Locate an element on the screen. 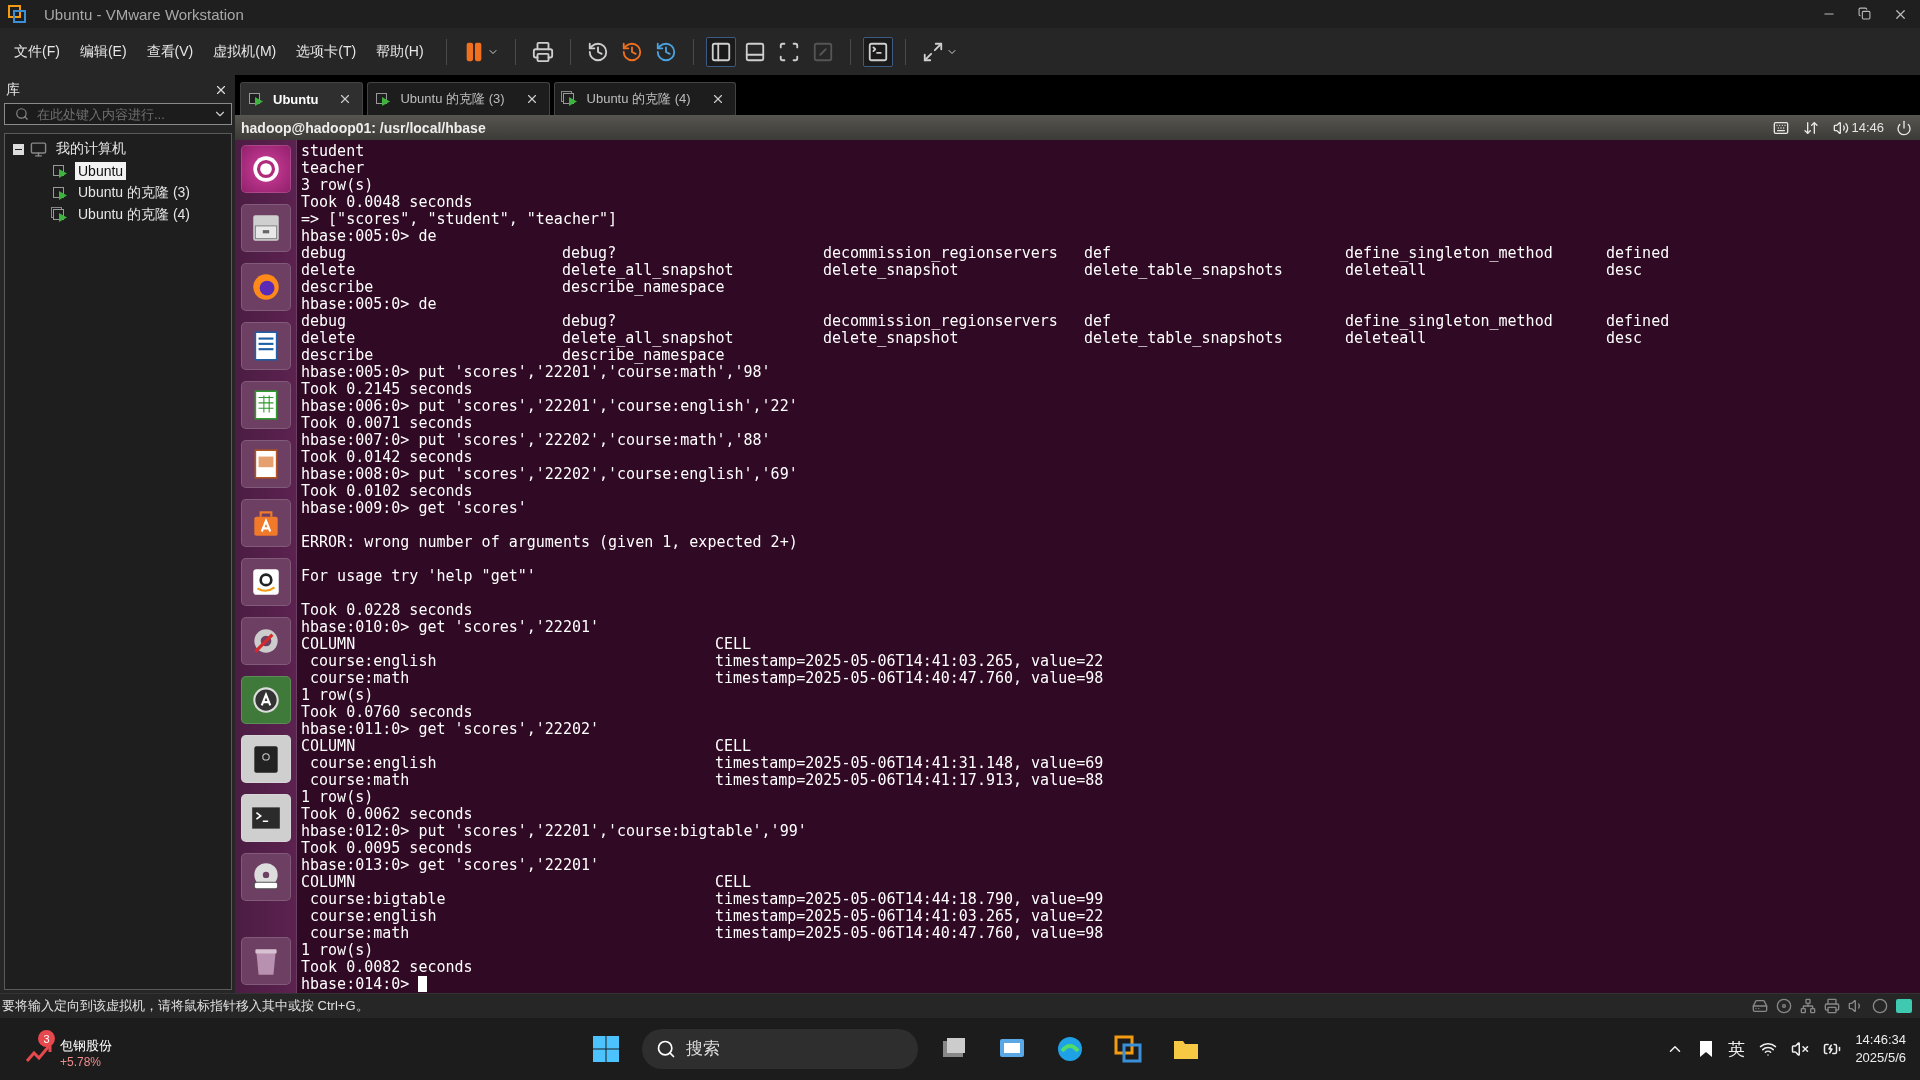 The height and width of the screenshot is (1080, 1920). result-cell-text: course:bigtable is located at coordinates (378, 899).